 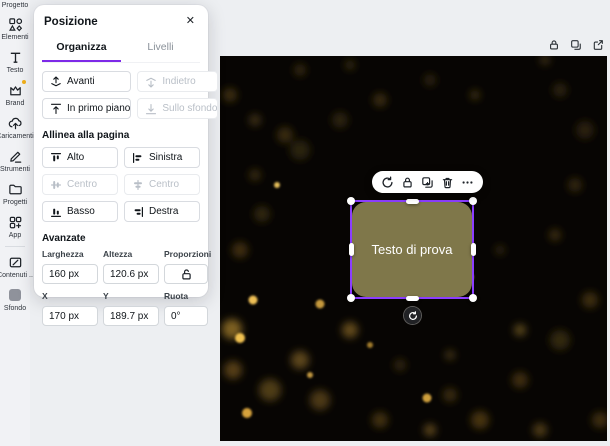 I want to click on align-middle-icon, so click(x=56, y=184).